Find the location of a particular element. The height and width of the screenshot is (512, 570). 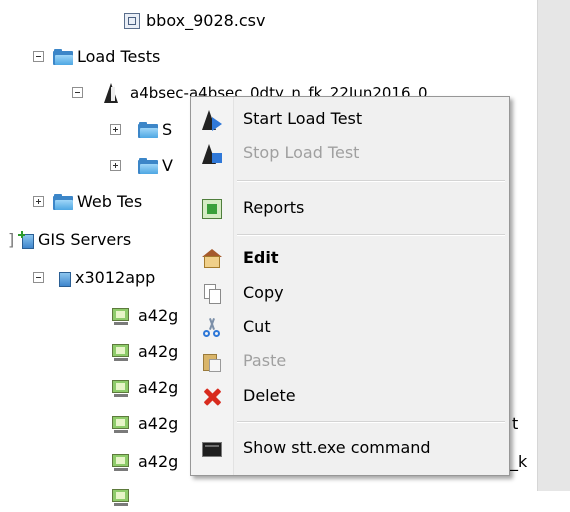

stop-load-test-icon is located at coordinates (212, 154).